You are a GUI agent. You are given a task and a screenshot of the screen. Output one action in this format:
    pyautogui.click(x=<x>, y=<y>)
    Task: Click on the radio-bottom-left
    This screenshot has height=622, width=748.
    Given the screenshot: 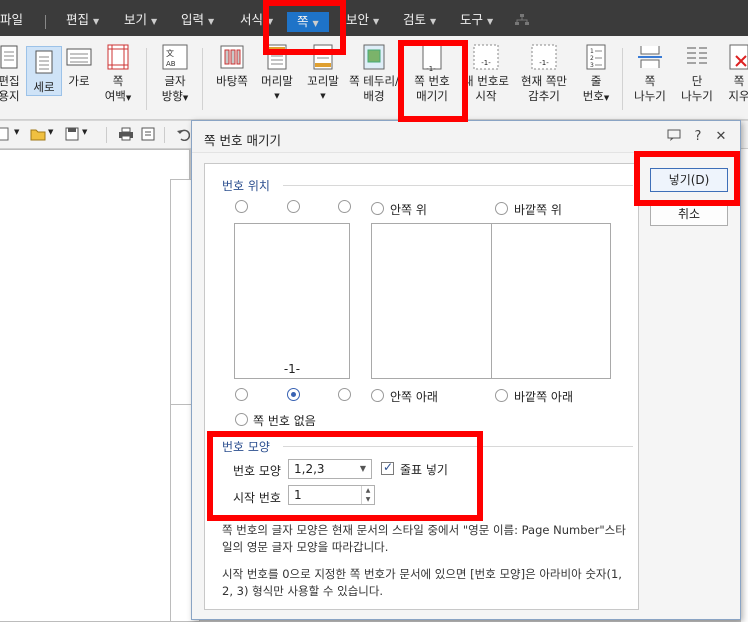 What is the action you would take?
    pyautogui.click(x=241, y=394)
    